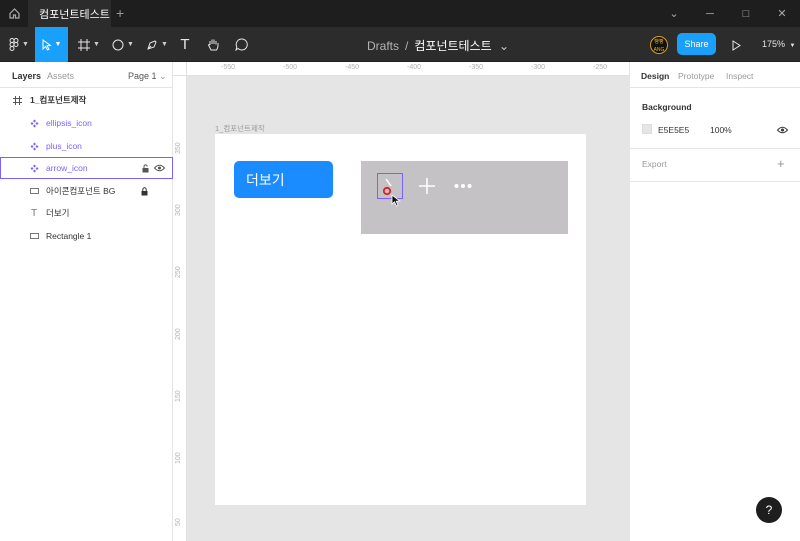 The width and height of the screenshot is (800, 541). I want to click on help-label: ?, so click(769, 510).